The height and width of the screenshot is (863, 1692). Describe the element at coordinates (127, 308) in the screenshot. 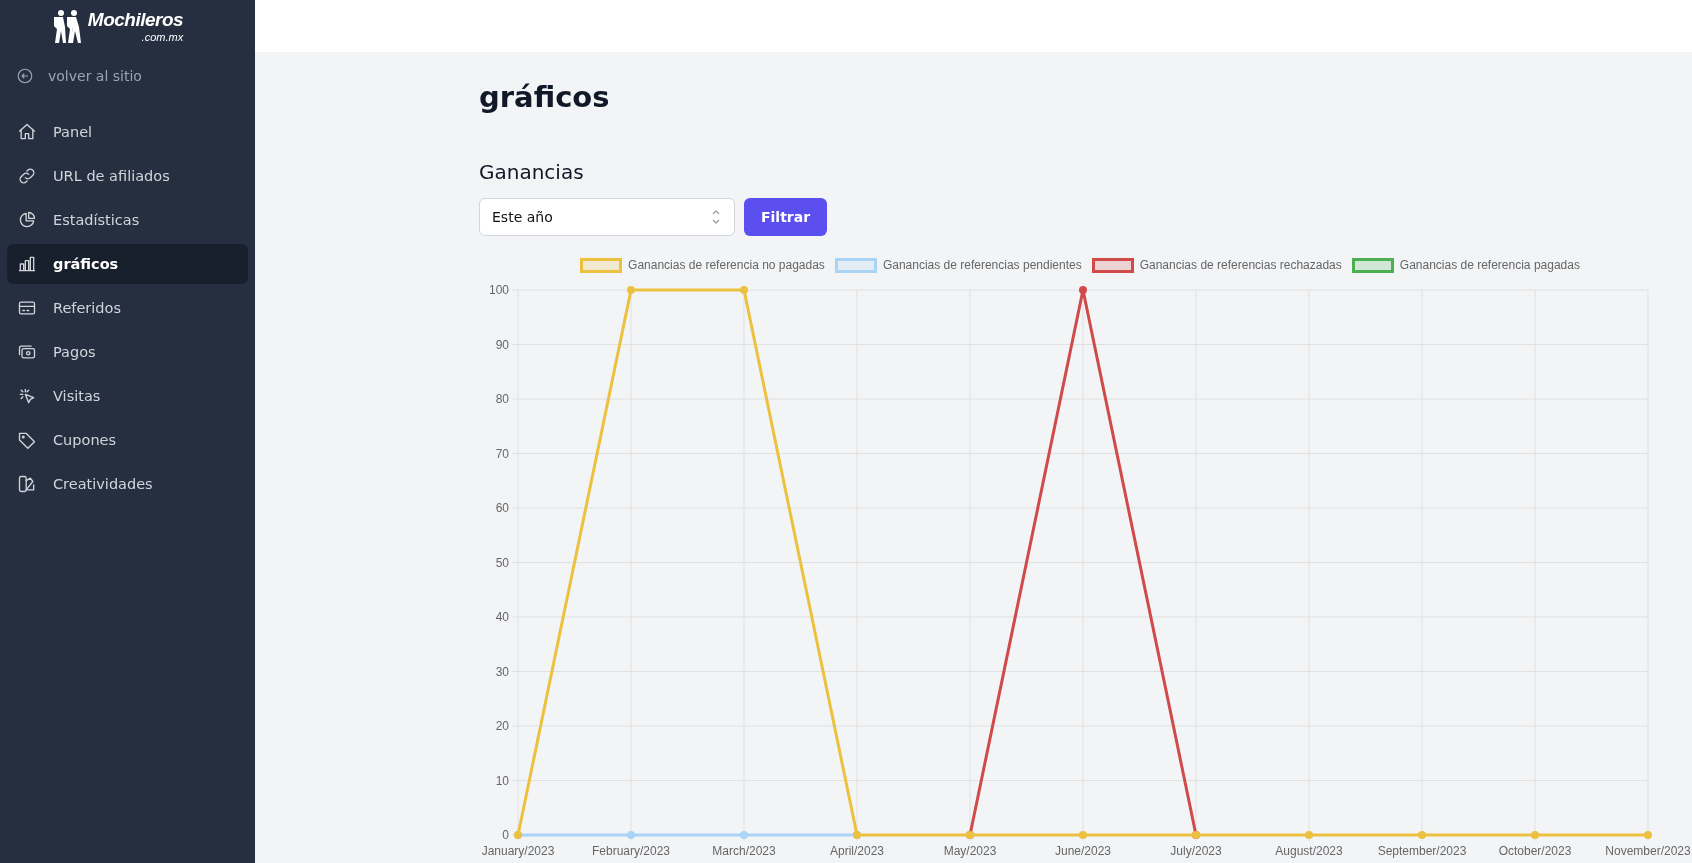

I see `nav-item: Referidos` at that location.